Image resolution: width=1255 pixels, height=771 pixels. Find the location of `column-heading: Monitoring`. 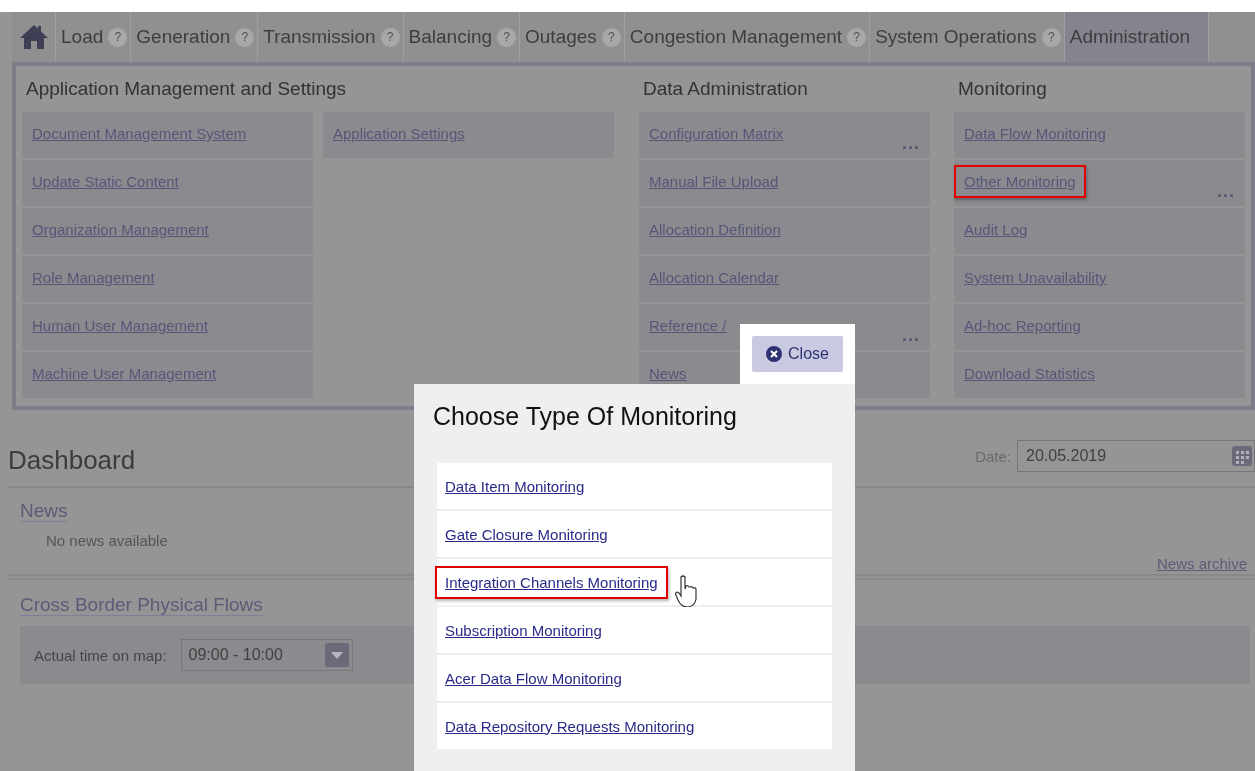

column-heading: Monitoring is located at coordinates (1002, 89).